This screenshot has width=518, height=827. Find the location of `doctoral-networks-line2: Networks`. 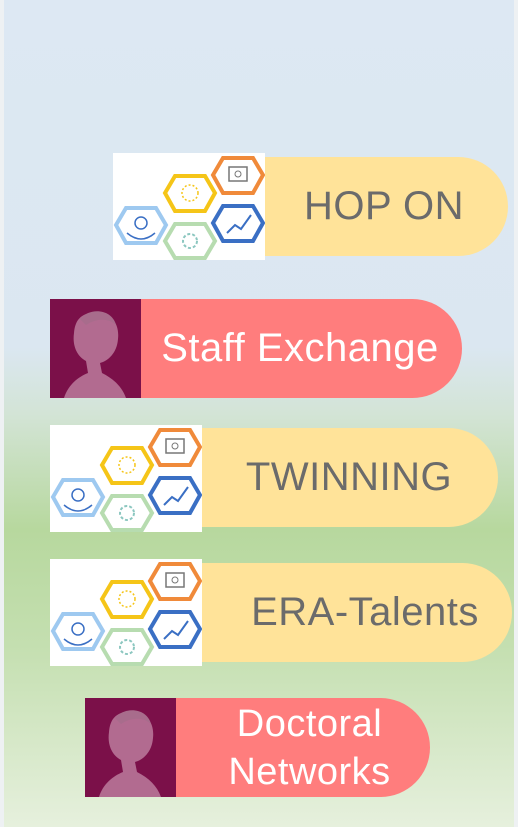

doctoral-networks-line2: Networks is located at coordinates (309, 771).